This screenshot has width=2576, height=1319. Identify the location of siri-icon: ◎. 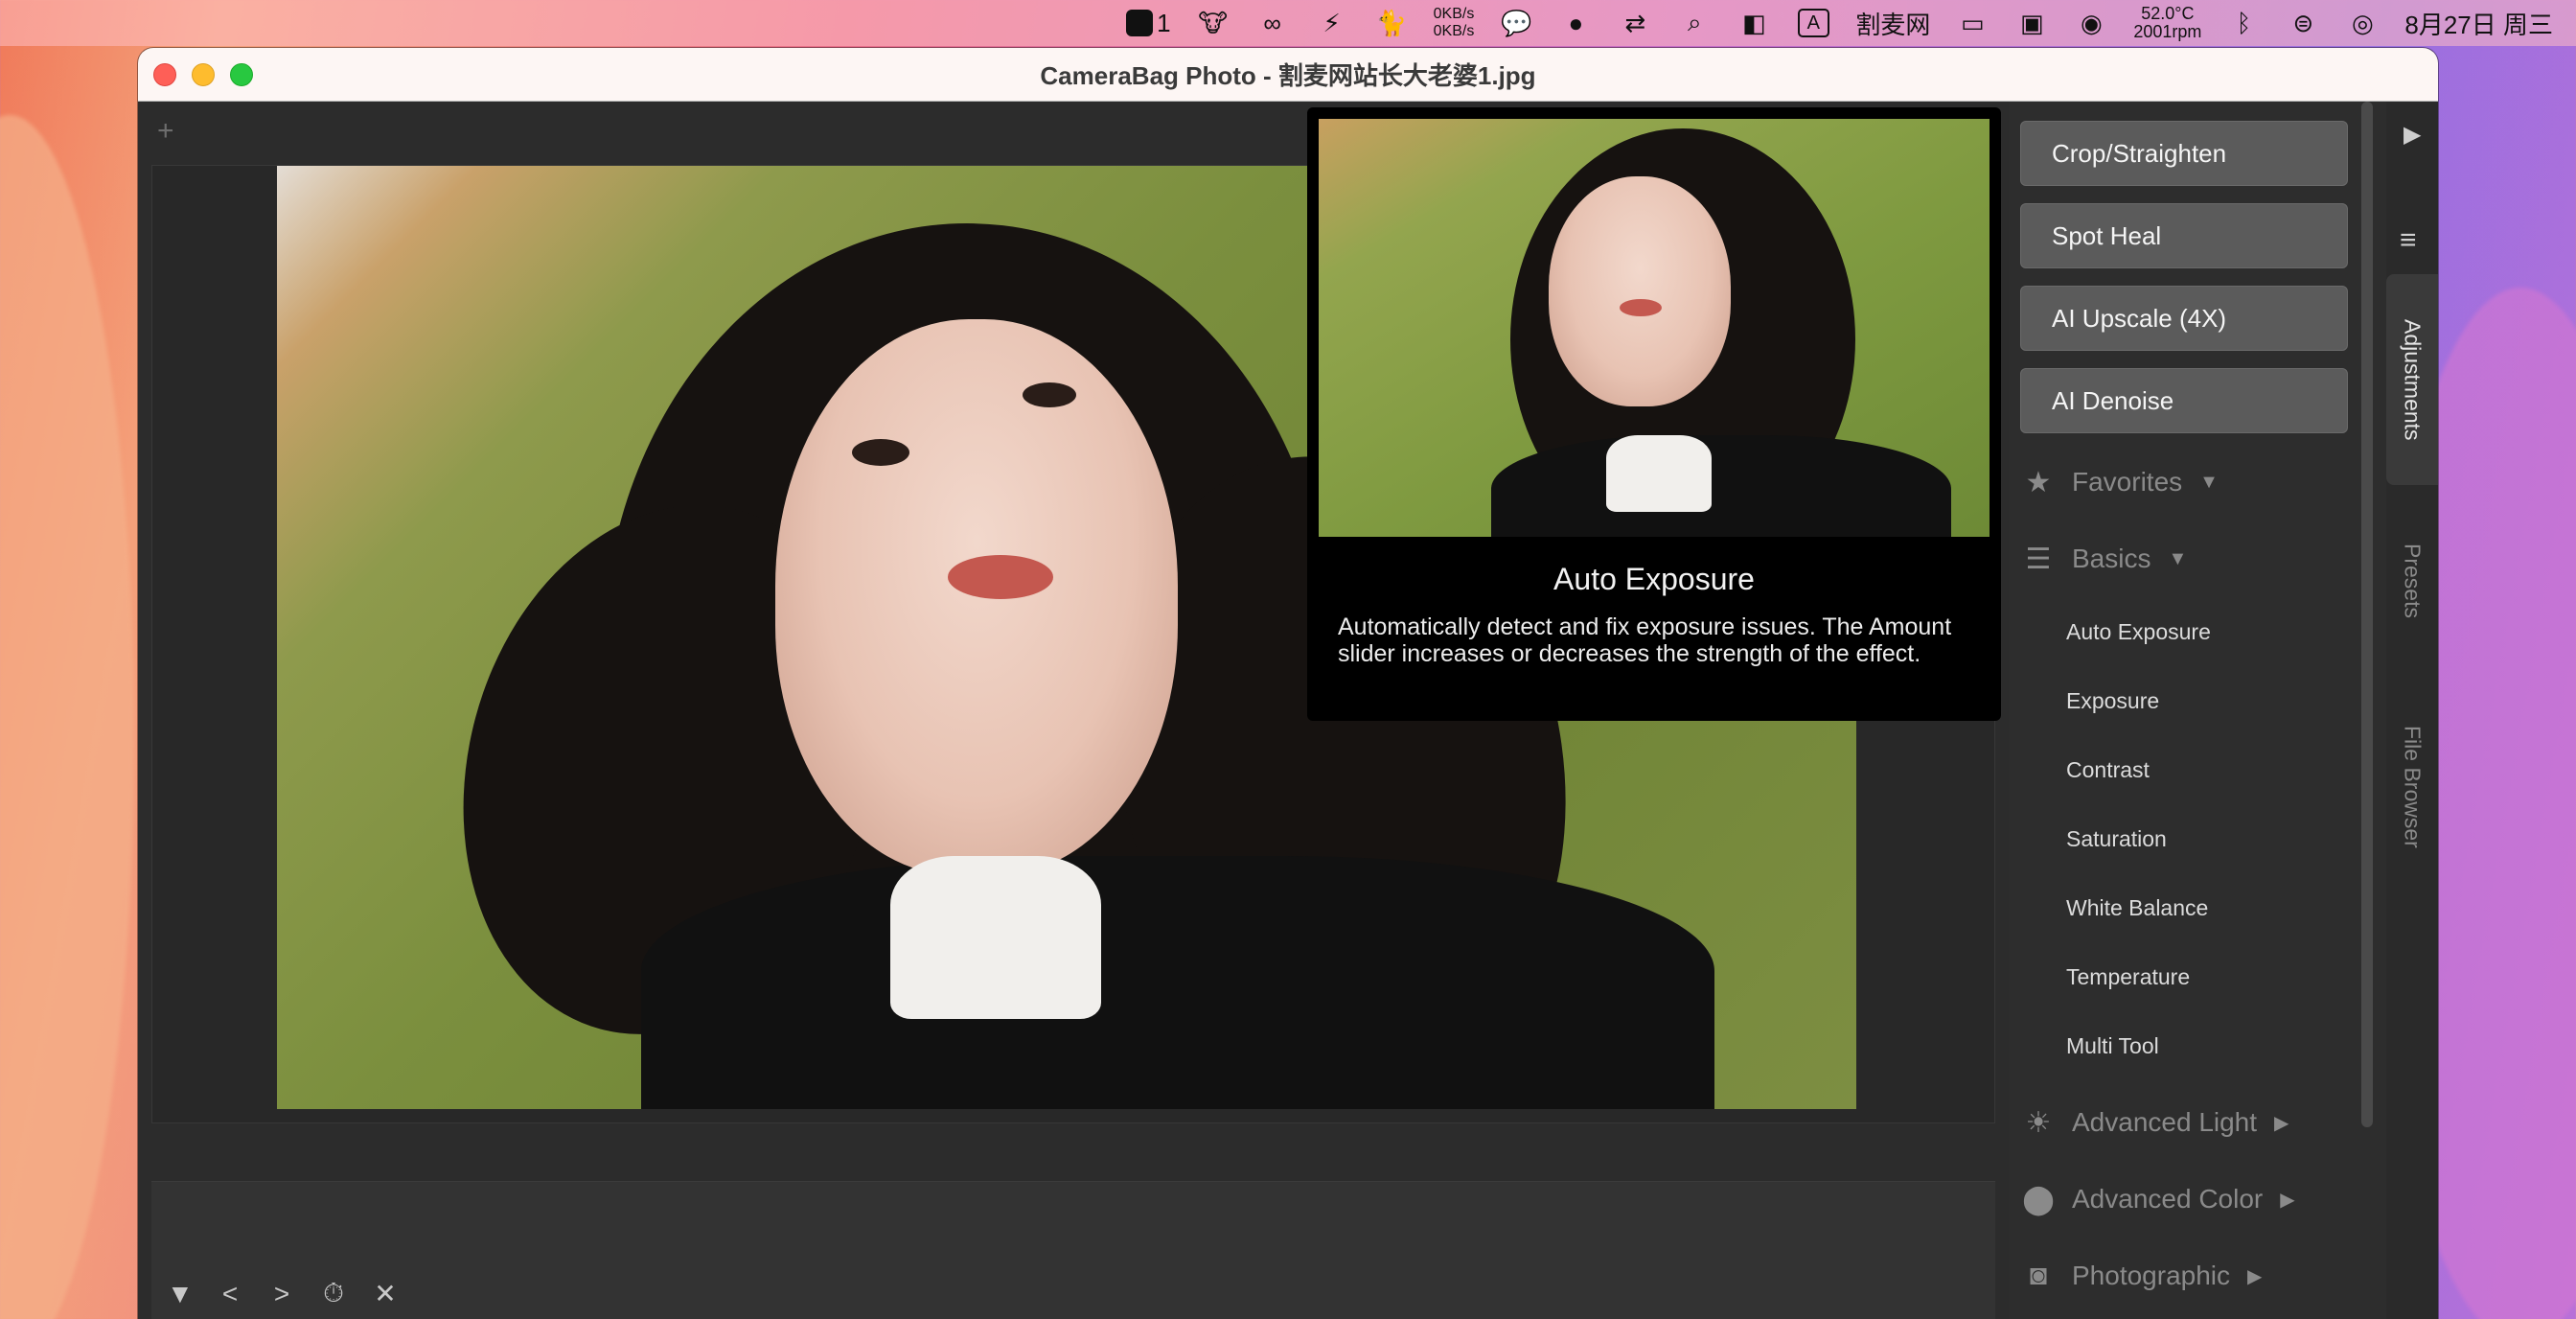
(2363, 23).